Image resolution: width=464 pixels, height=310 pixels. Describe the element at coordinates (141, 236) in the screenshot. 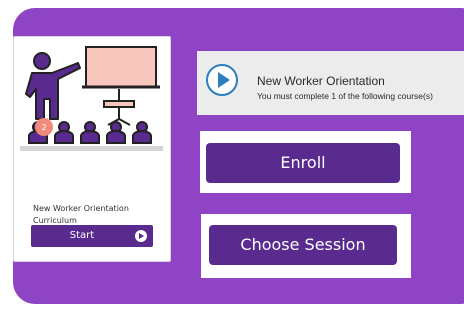

I see `play-icon` at that location.